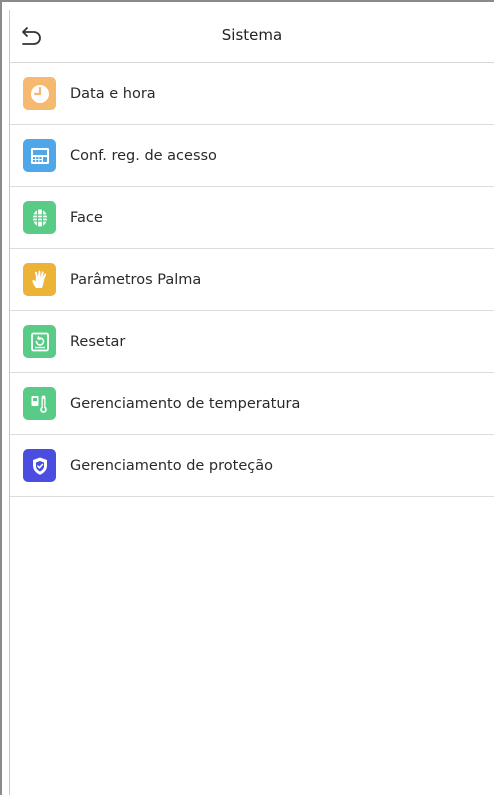  I want to click on shield-icon, so click(39, 465).